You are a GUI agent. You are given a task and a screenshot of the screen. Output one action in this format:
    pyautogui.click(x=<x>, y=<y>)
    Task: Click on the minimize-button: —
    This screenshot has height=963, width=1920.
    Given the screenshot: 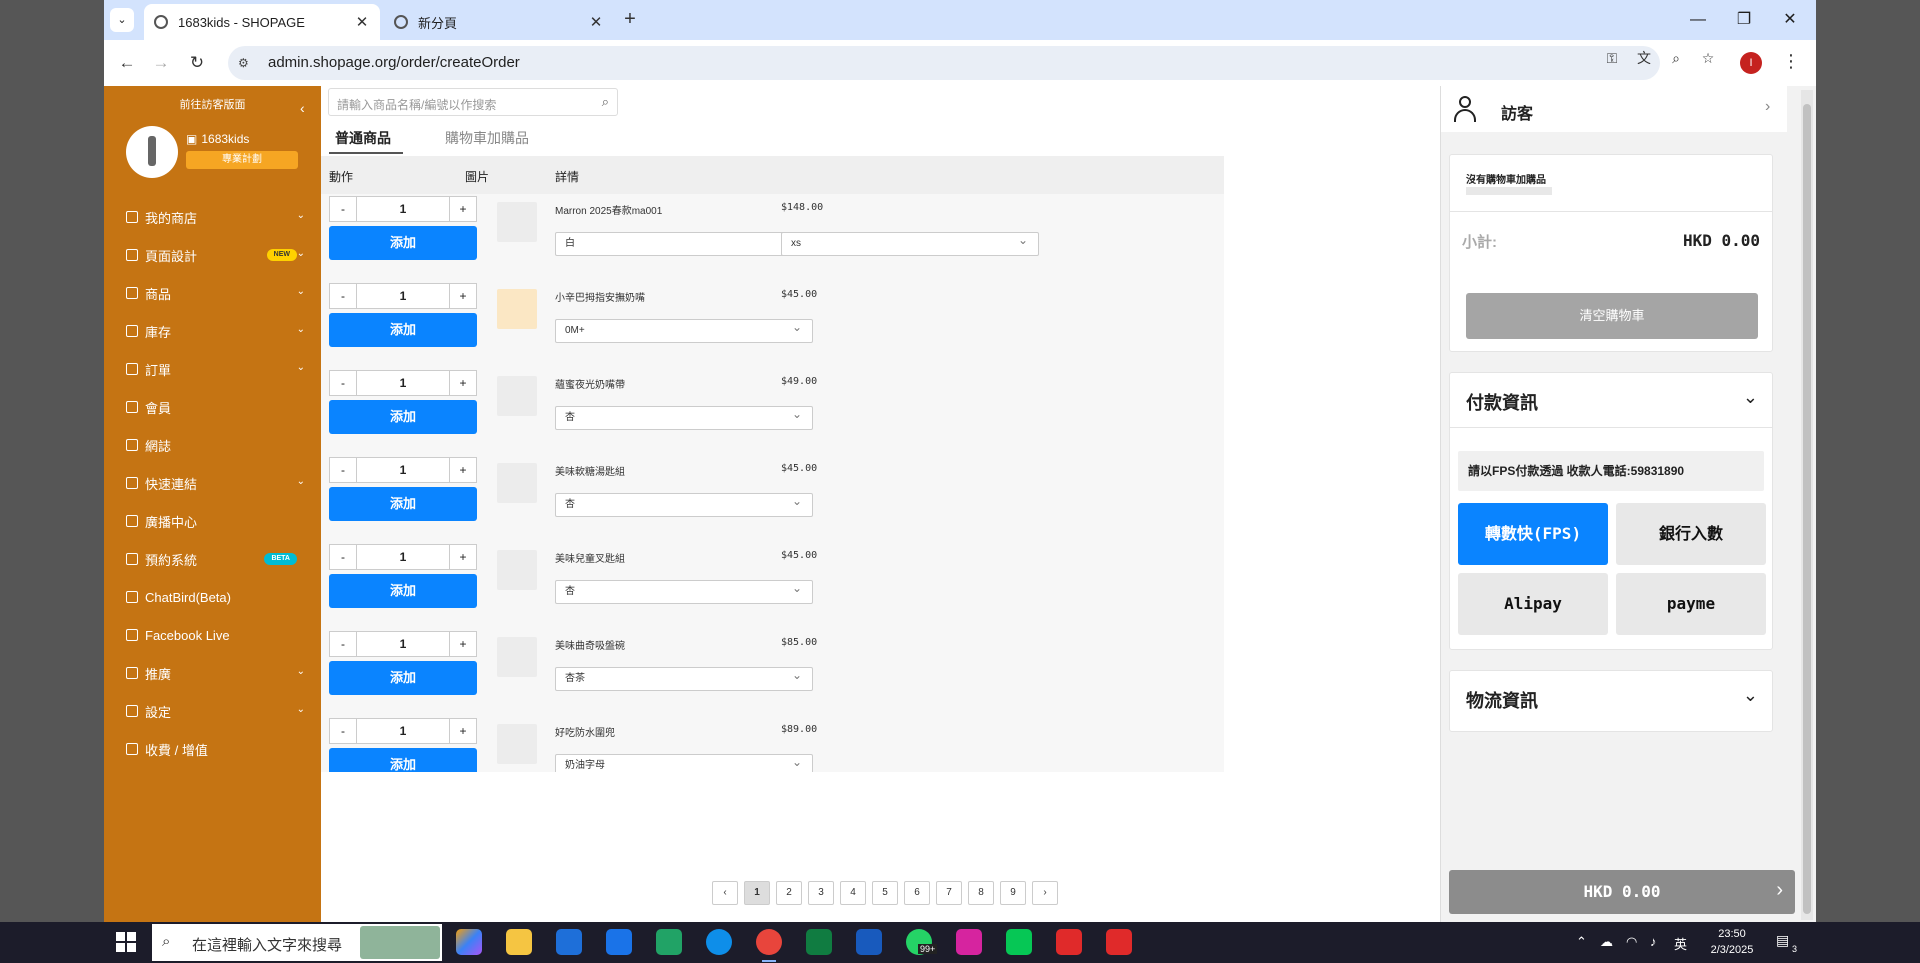 What is the action you would take?
    pyautogui.click(x=1698, y=20)
    